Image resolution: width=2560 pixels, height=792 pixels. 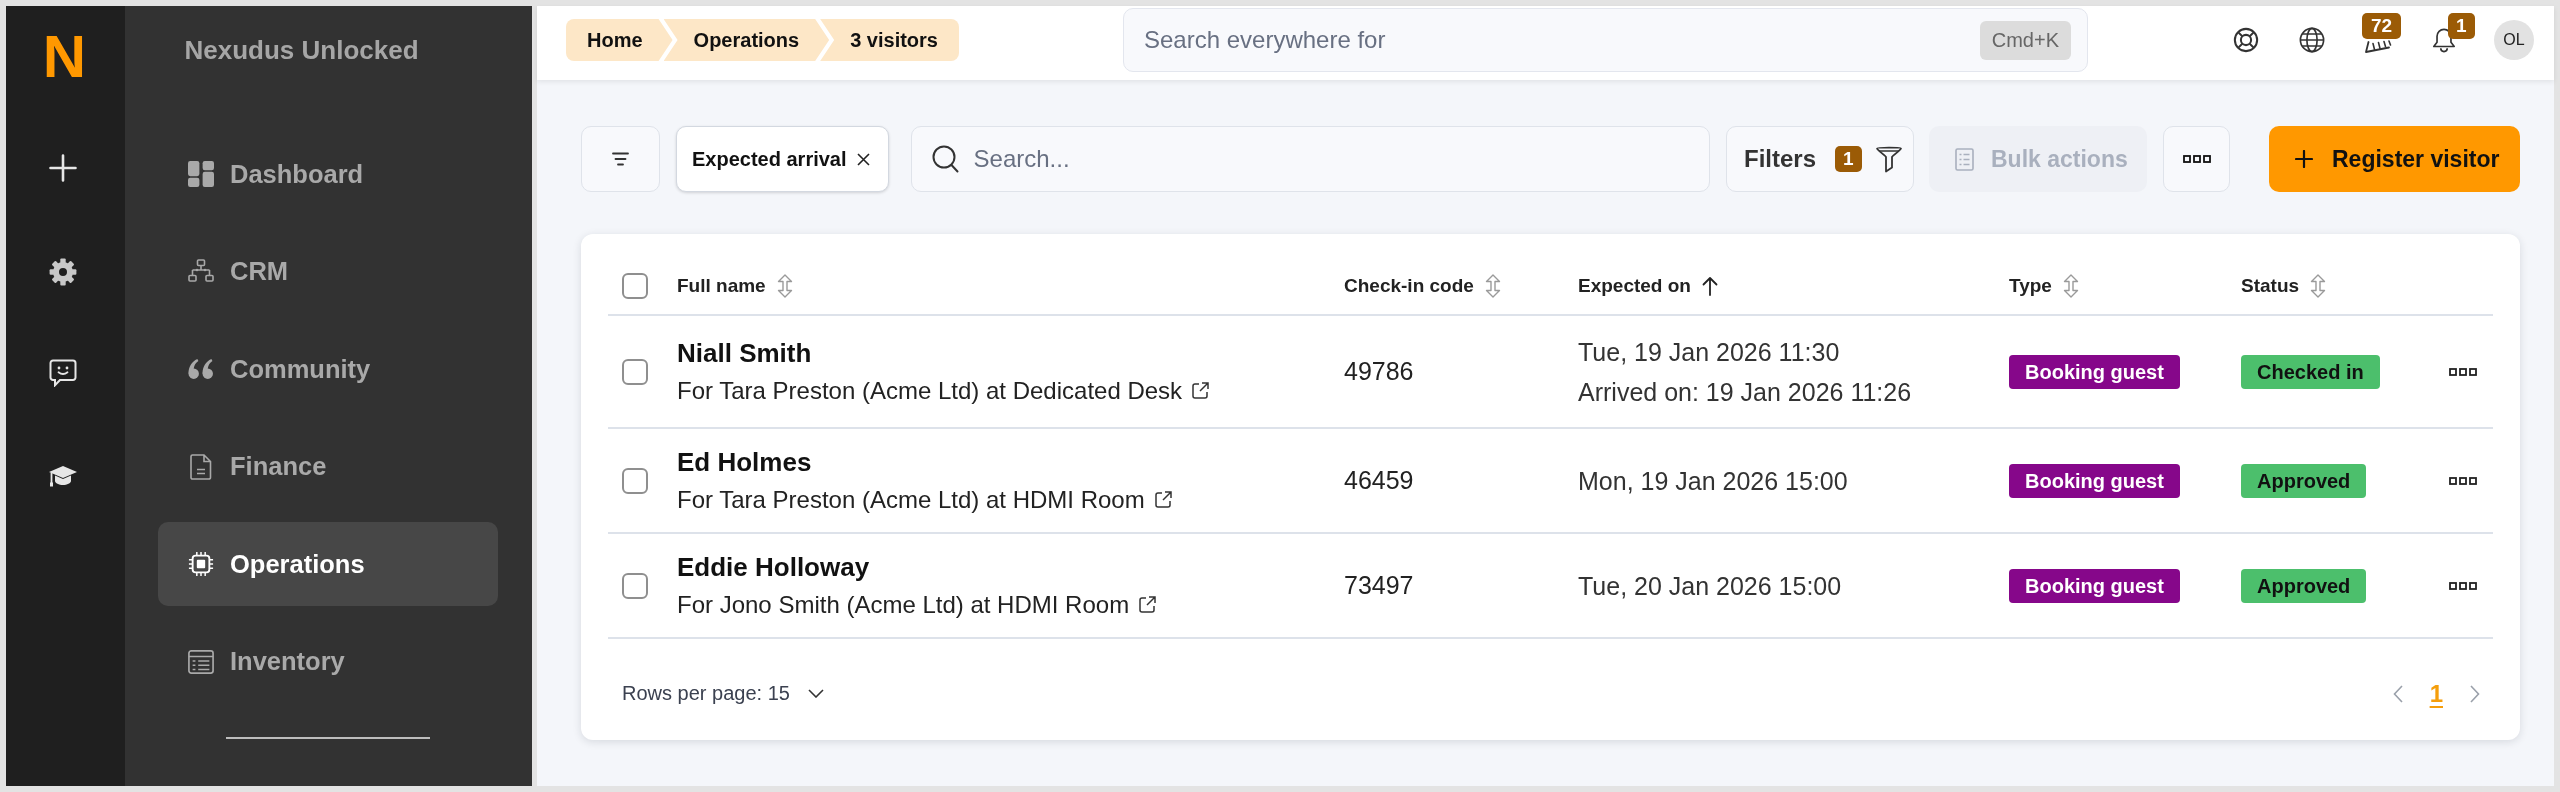 I want to click on column-header: Type, so click(x=2044, y=286).